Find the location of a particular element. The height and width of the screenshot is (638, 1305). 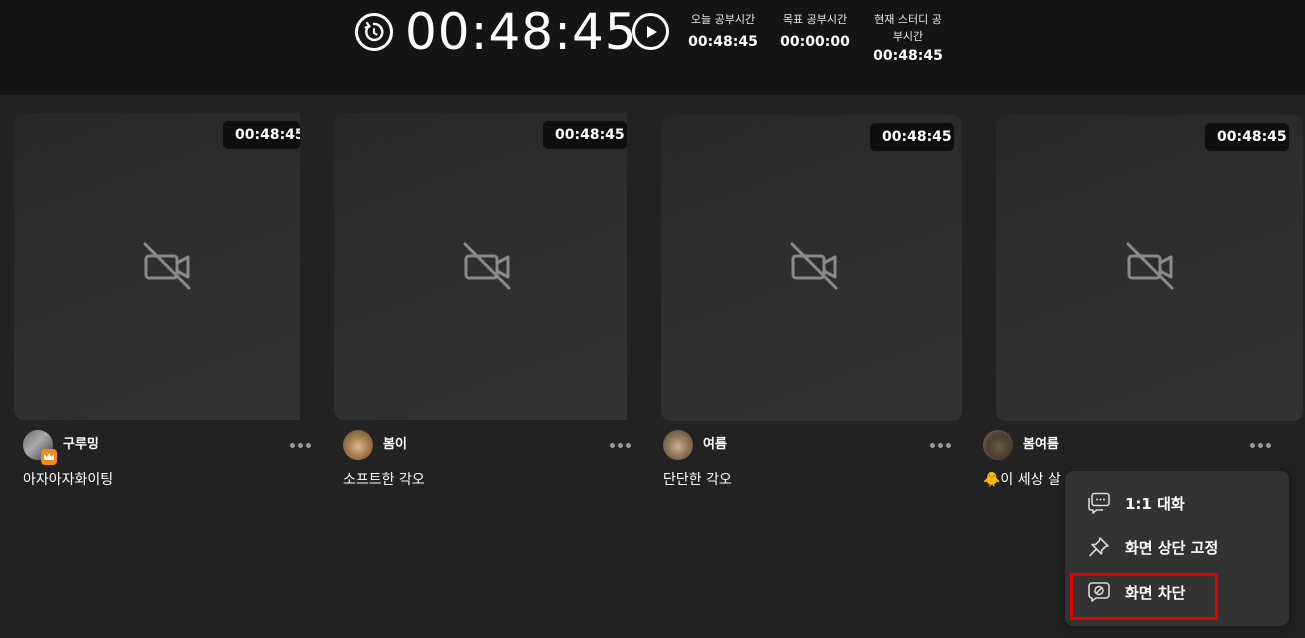

menu-item-direct-chat: 1:1 대화 is located at coordinates (1136, 503).